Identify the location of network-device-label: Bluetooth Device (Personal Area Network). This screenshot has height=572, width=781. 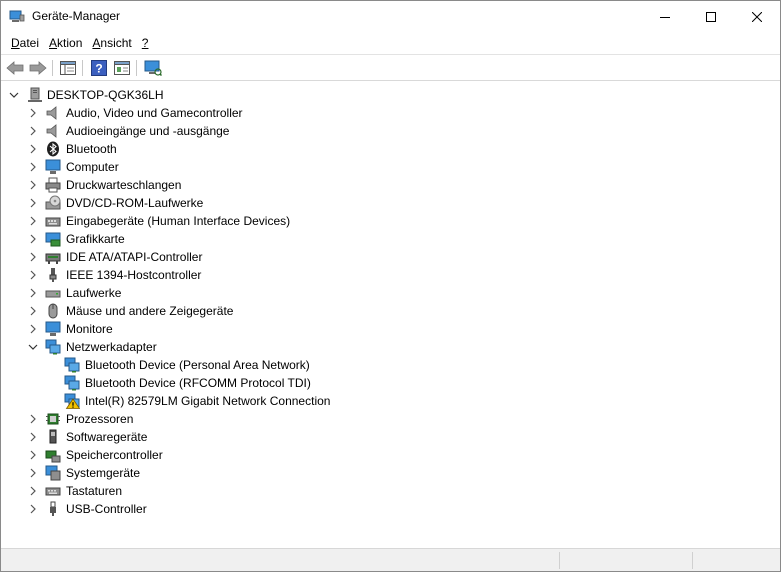
(197, 365).